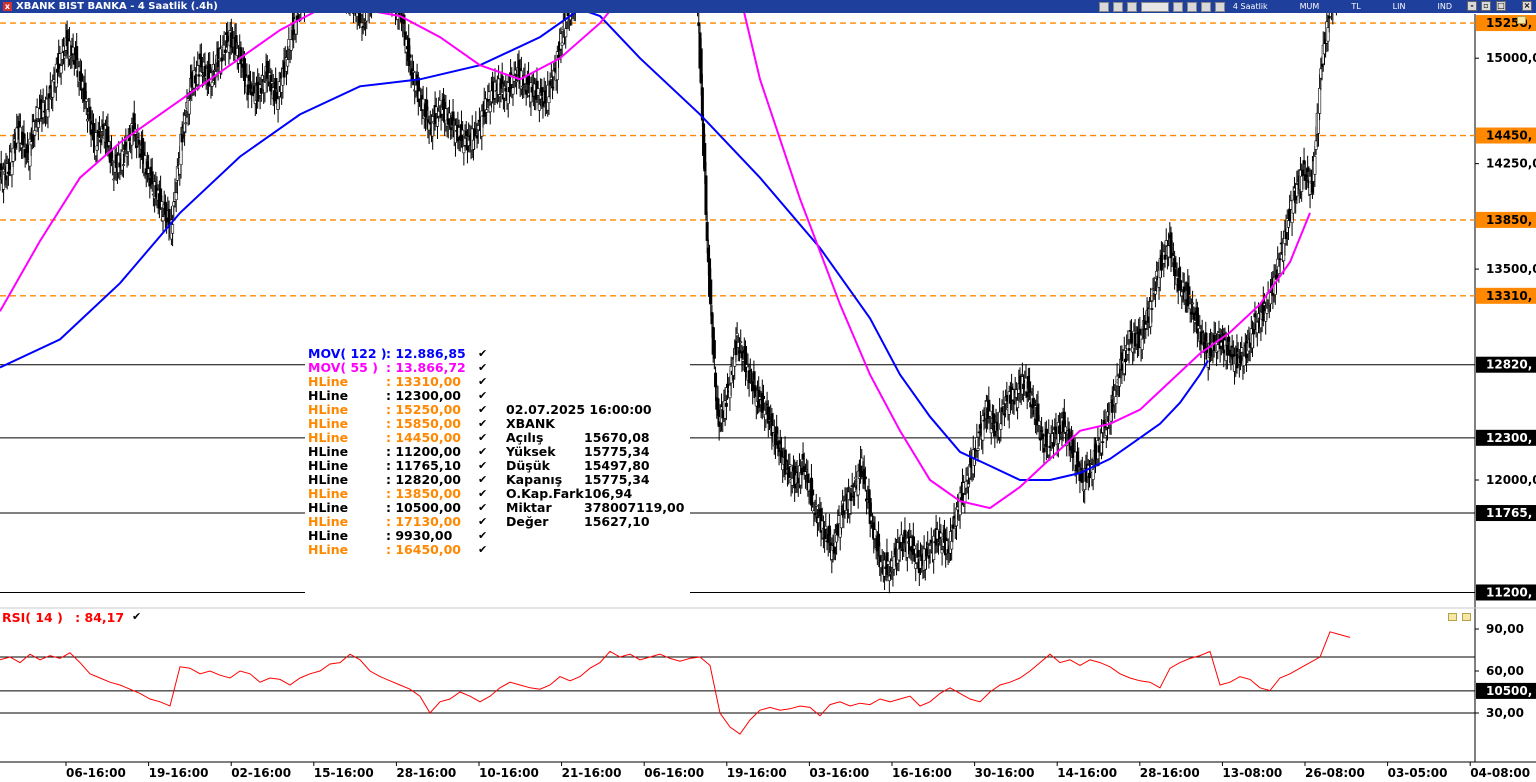  What do you see at coordinates (1154, 6) in the screenshot?
I see `toolbar-field` at bounding box center [1154, 6].